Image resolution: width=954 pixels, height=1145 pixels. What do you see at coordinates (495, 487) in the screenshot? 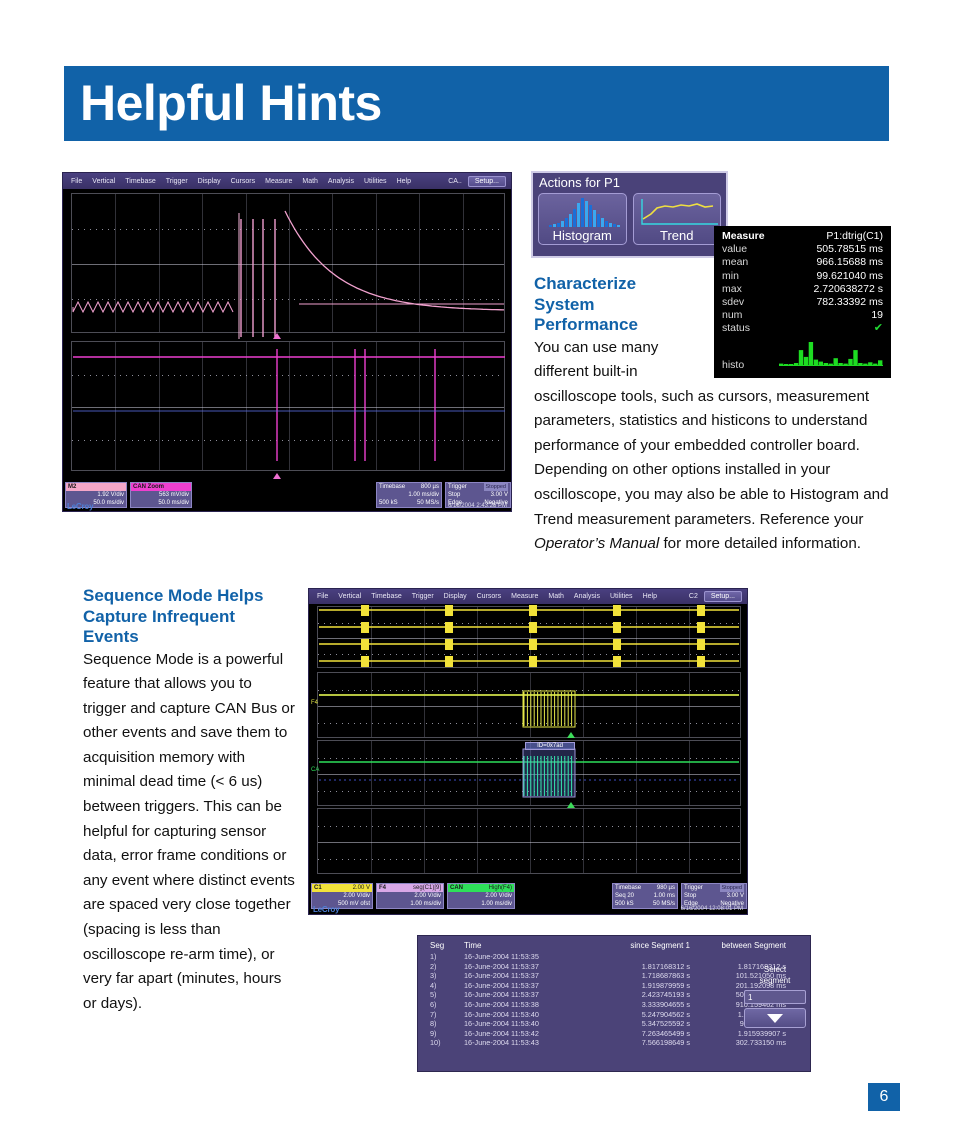
I see `trigger-state-badge: Stopped` at bounding box center [495, 487].